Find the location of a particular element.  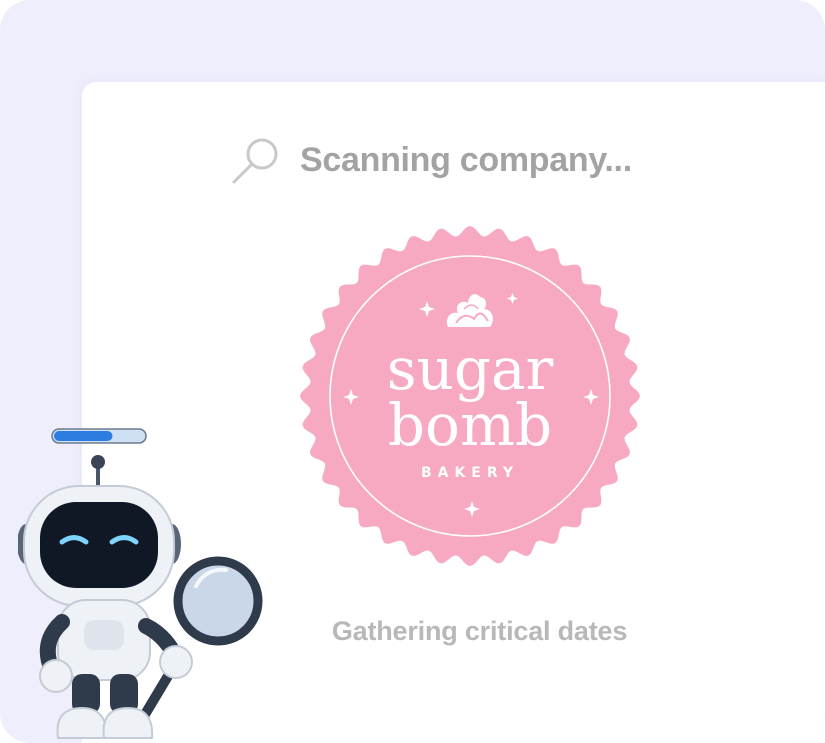

robot-progress-fill is located at coordinates (83, 436).